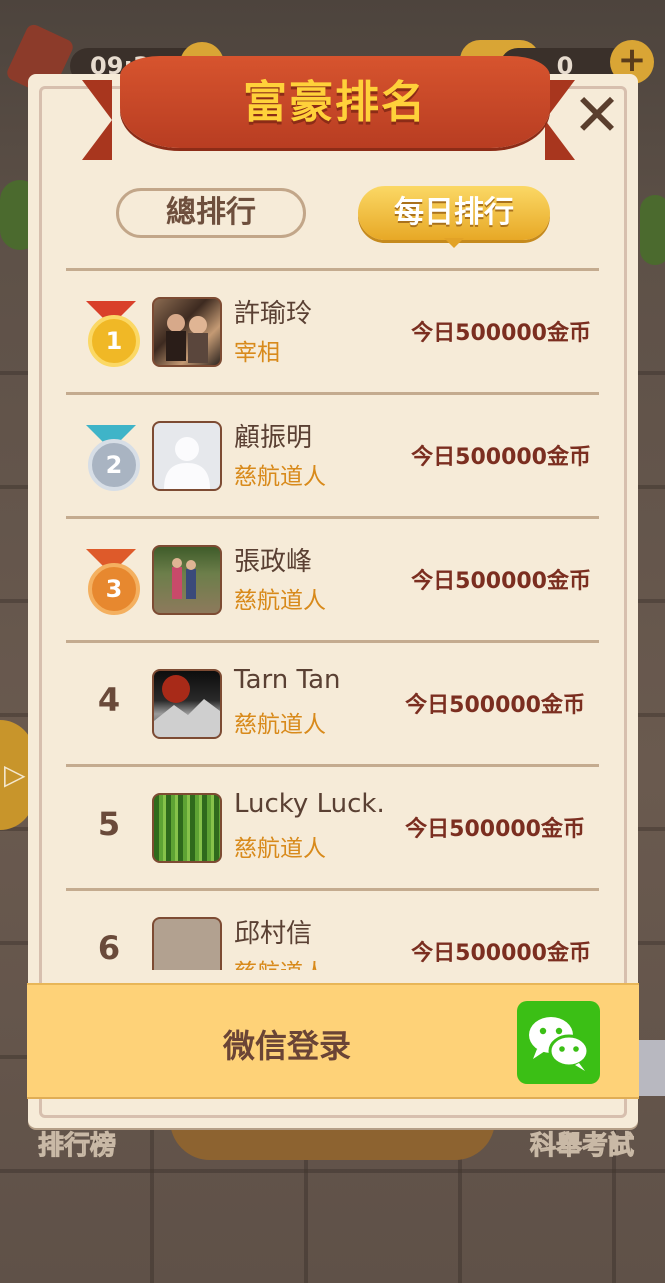  What do you see at coordinates (187, 463) in the screenshot?
I see `default-user-icon` at bounding box center [187, 463].